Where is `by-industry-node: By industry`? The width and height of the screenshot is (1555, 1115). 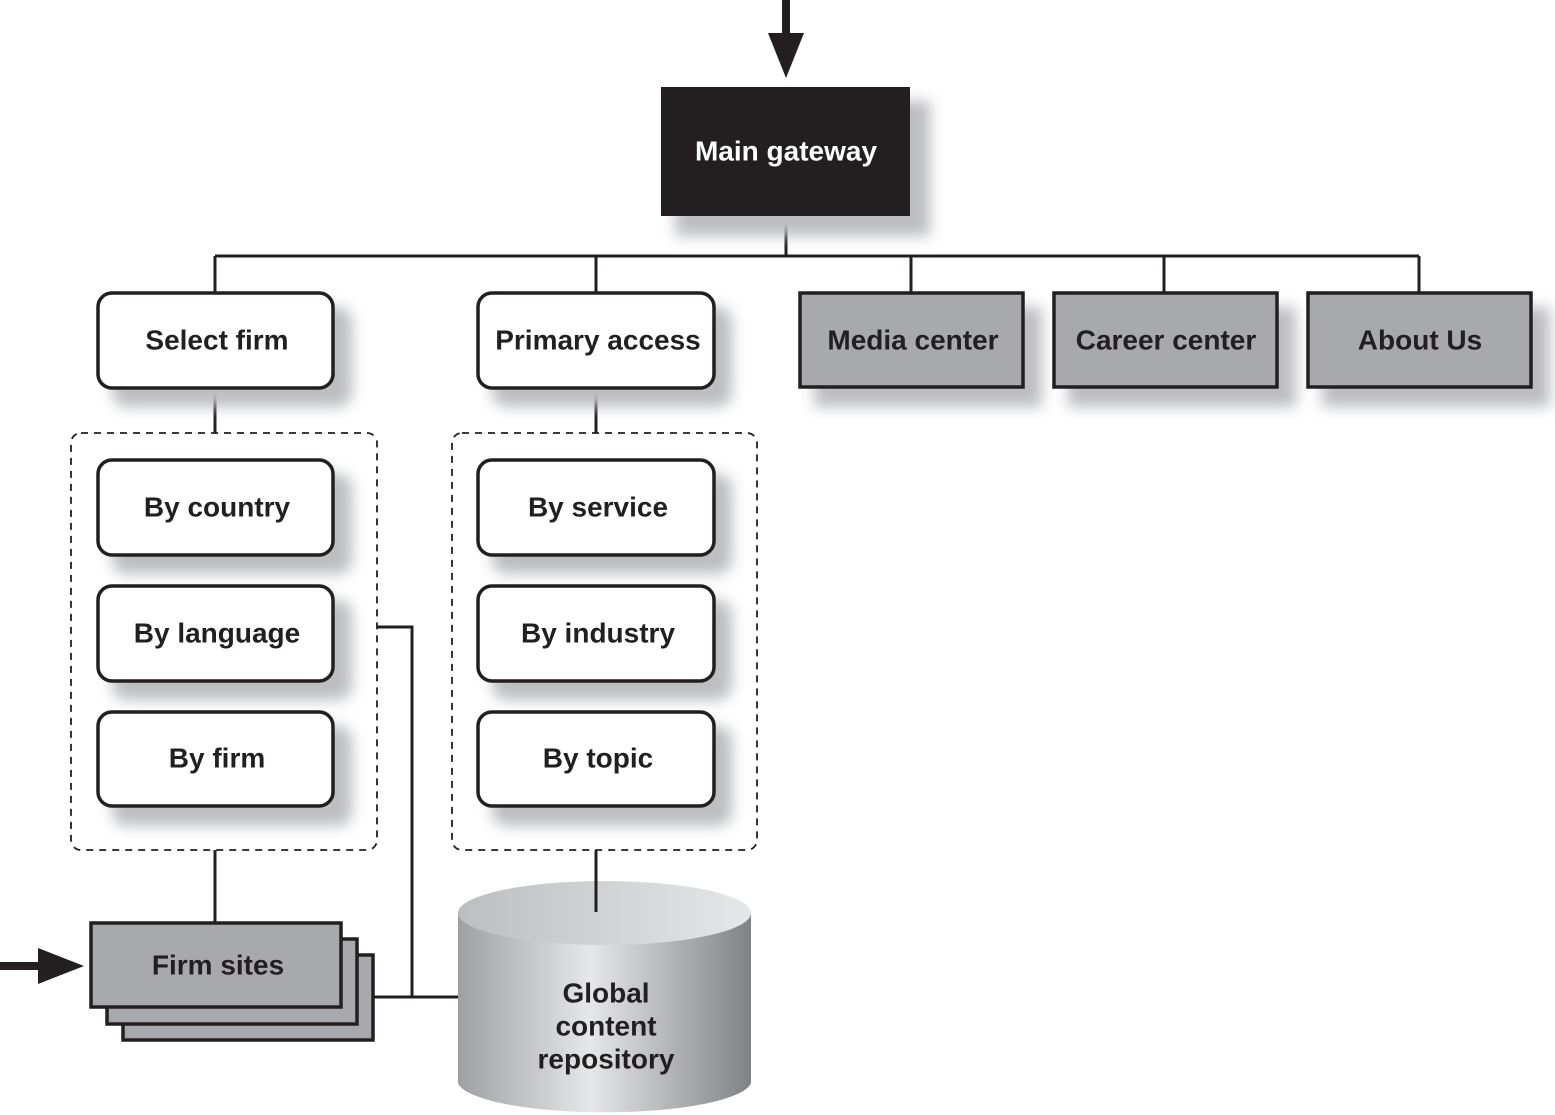 by-industry-node: By industry is located at coordinates (596, 633).